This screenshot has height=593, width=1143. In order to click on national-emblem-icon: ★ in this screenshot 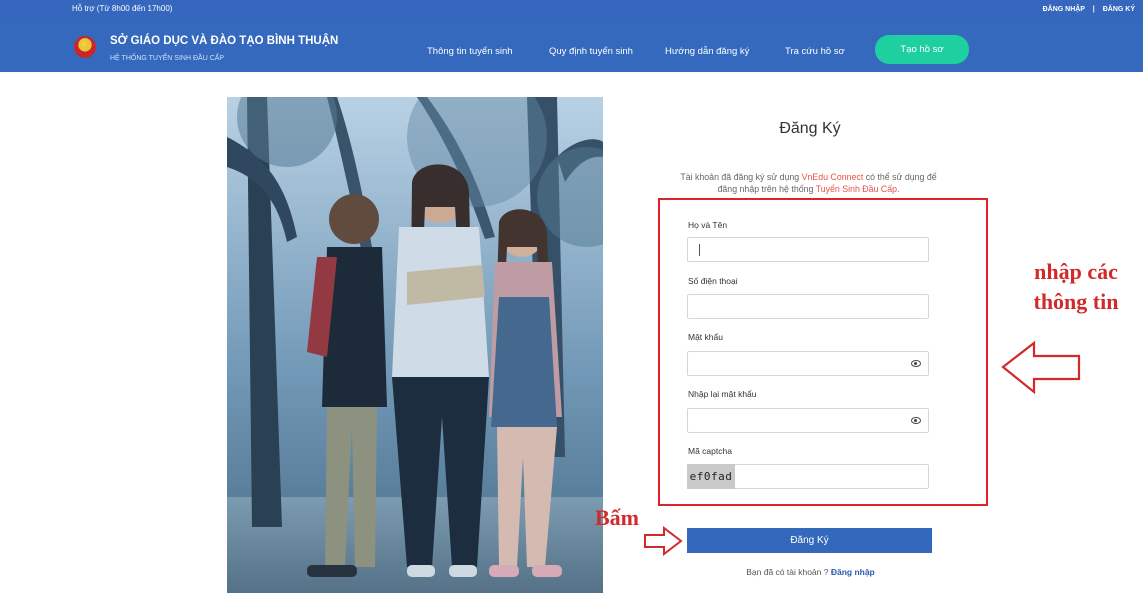, I will do `click(85, 47)`.